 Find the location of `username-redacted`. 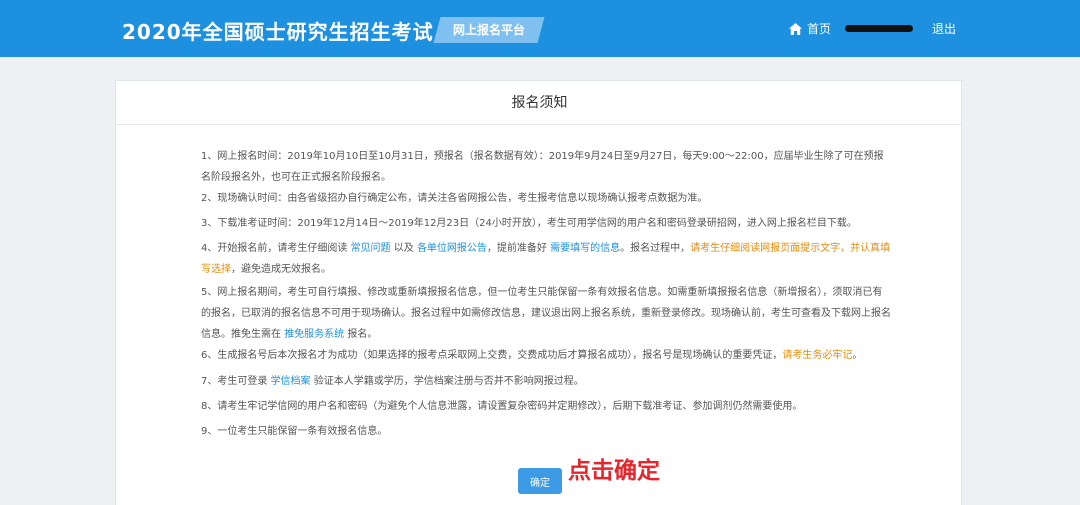

username-redacted is located at coordinates (879, 28).